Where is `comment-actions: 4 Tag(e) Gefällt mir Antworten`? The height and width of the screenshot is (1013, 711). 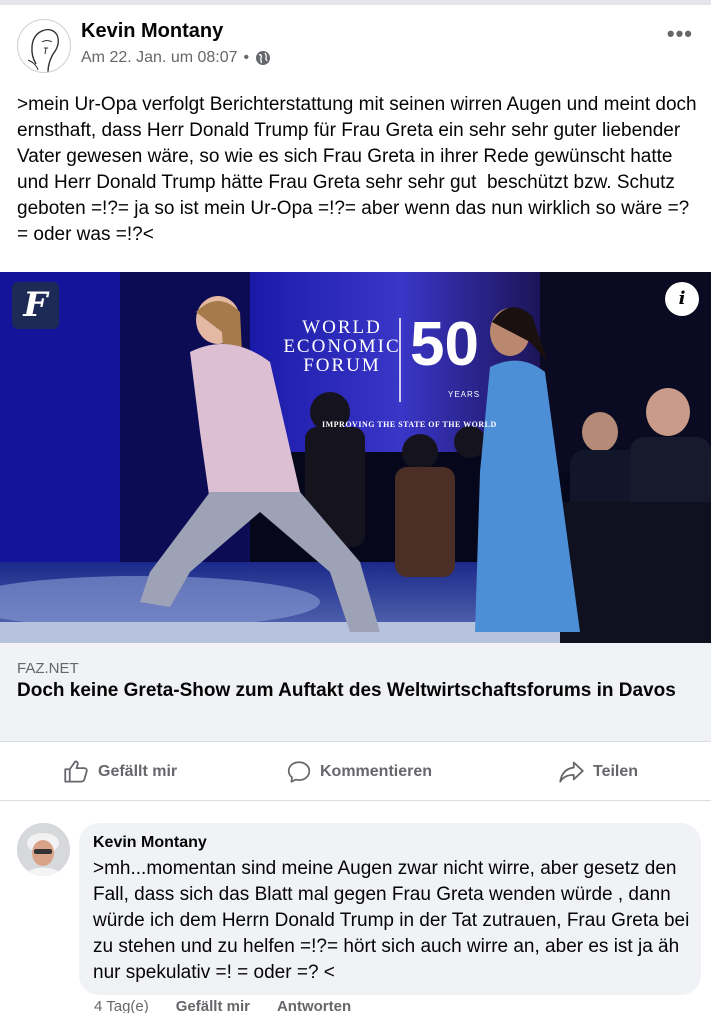
comment-actions: 4 Tag(e) Gefällt mir Antworten is located at coordinates (222, 1005).